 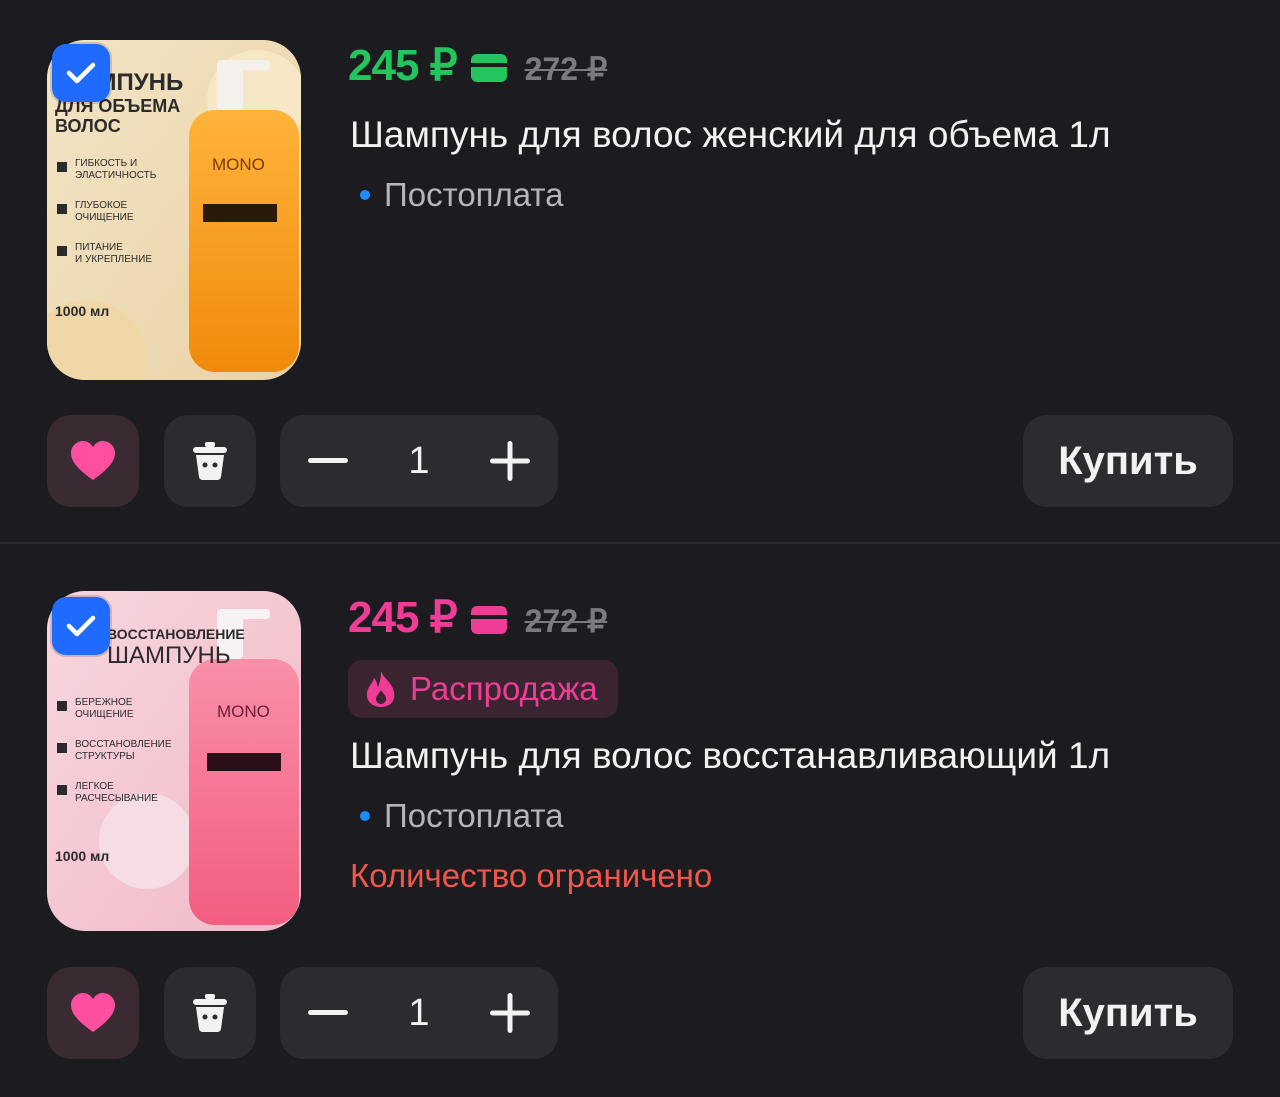 What do you see at coordinates (104, 702) in the screenshot?
I see `svg-text: БЕРЕЖНОЕ` at bounding box center [104, 702].